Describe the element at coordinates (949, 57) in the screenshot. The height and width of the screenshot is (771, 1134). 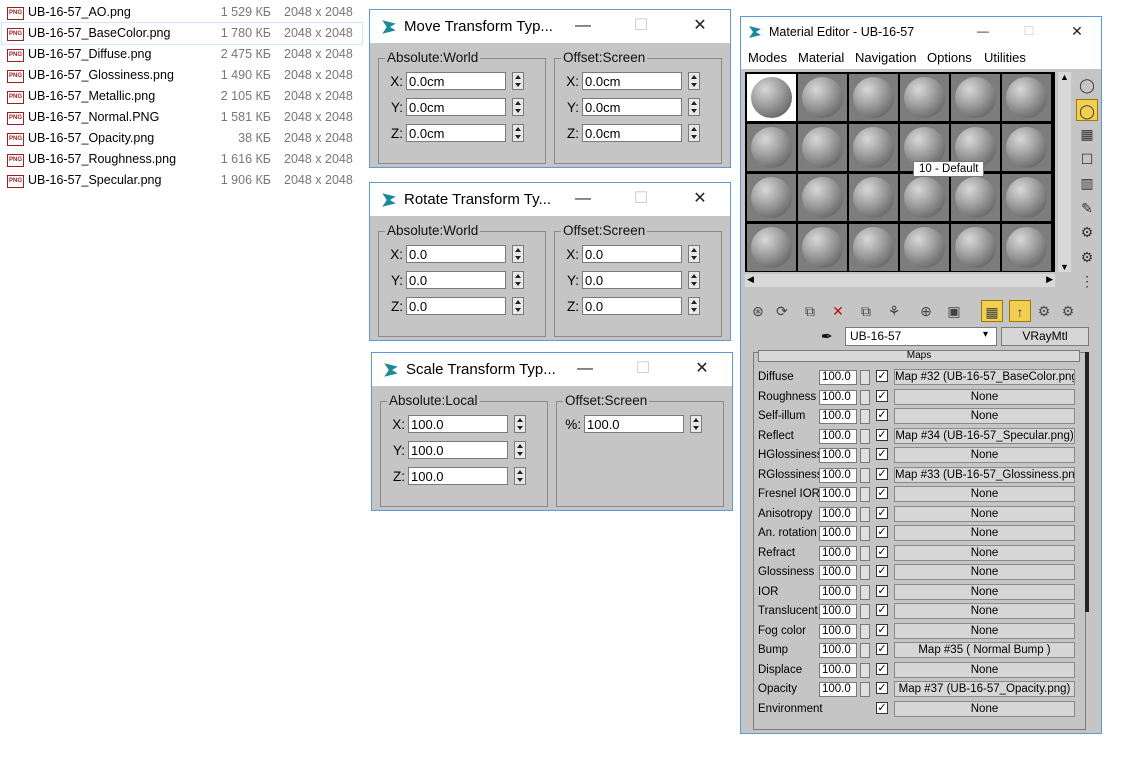
I see `menu-options: Options` at that location.